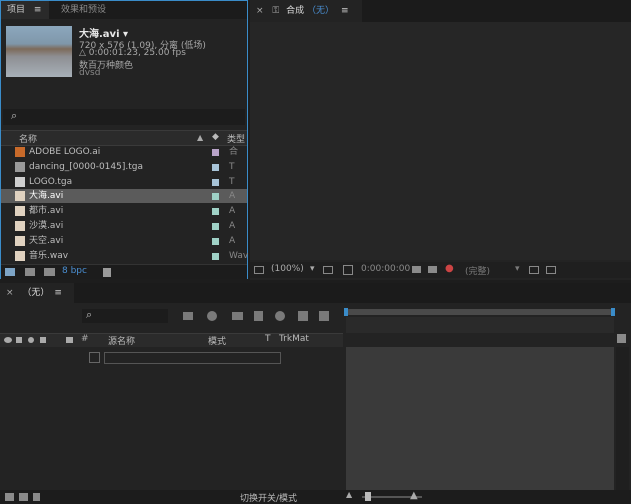 The image size is (631, 504). Describe the element at coordinates (622, 418) in the screenshot. I see `timeline-vertical-scrollbar` at that location.